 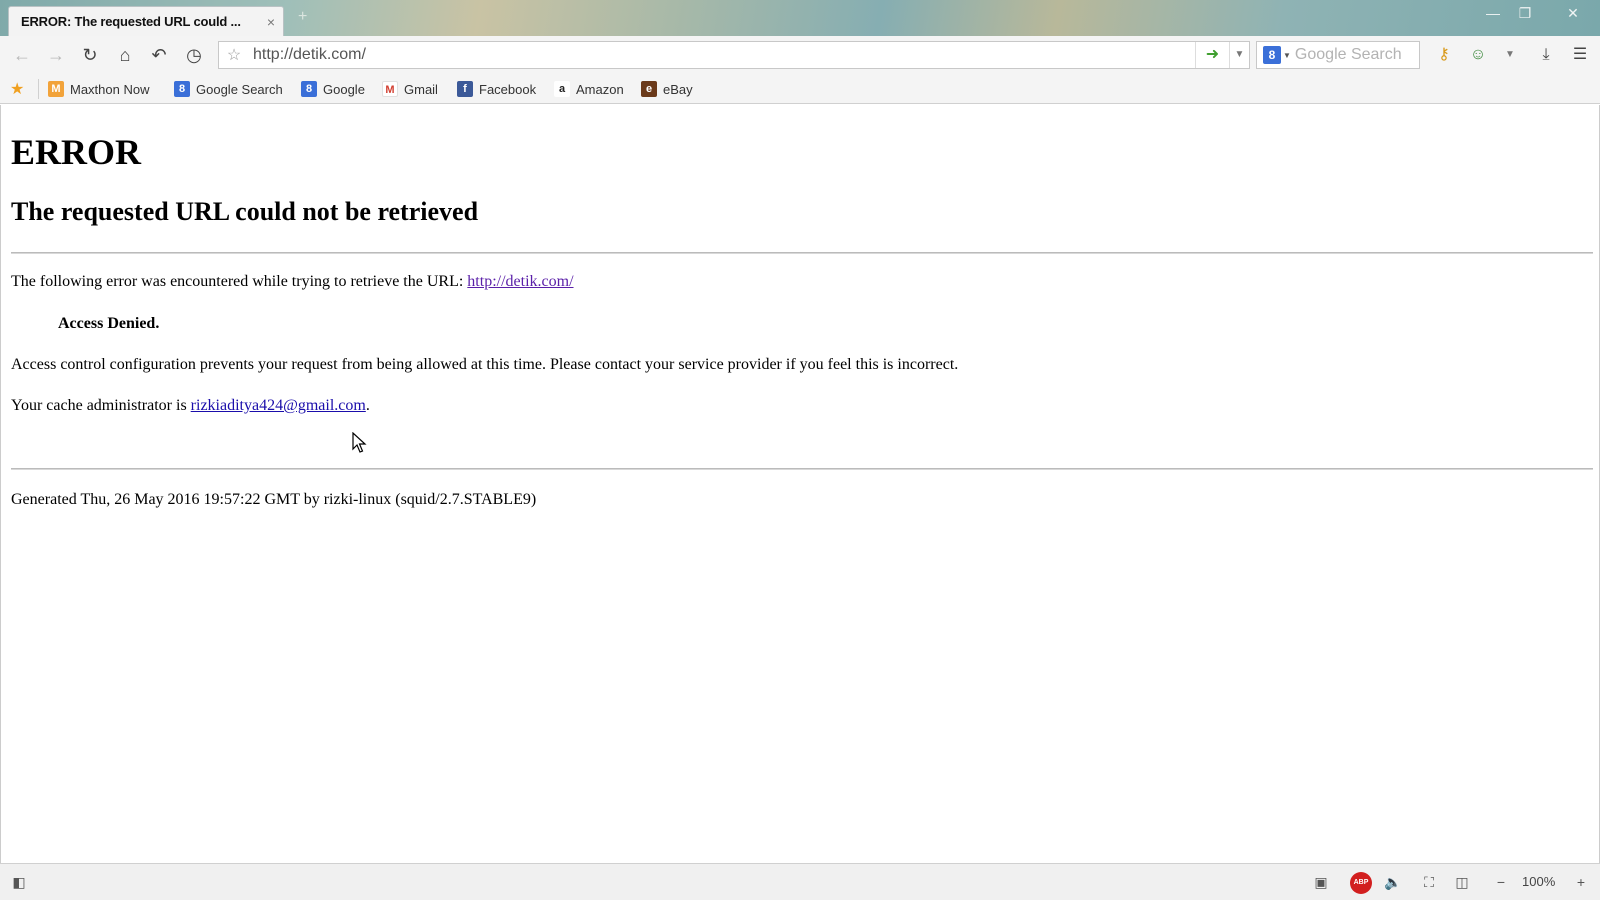 What do you see at coordinates (19, 882) in the screenshot?
I see `sidebar-toggle-icon: ◧` at bounding box center [19, 882].